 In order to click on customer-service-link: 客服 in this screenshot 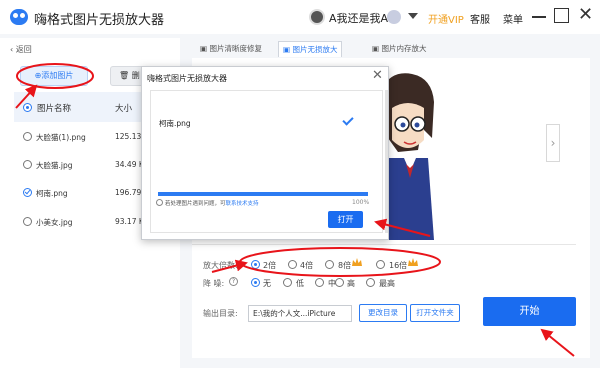, I will do `click(480, 18)`.